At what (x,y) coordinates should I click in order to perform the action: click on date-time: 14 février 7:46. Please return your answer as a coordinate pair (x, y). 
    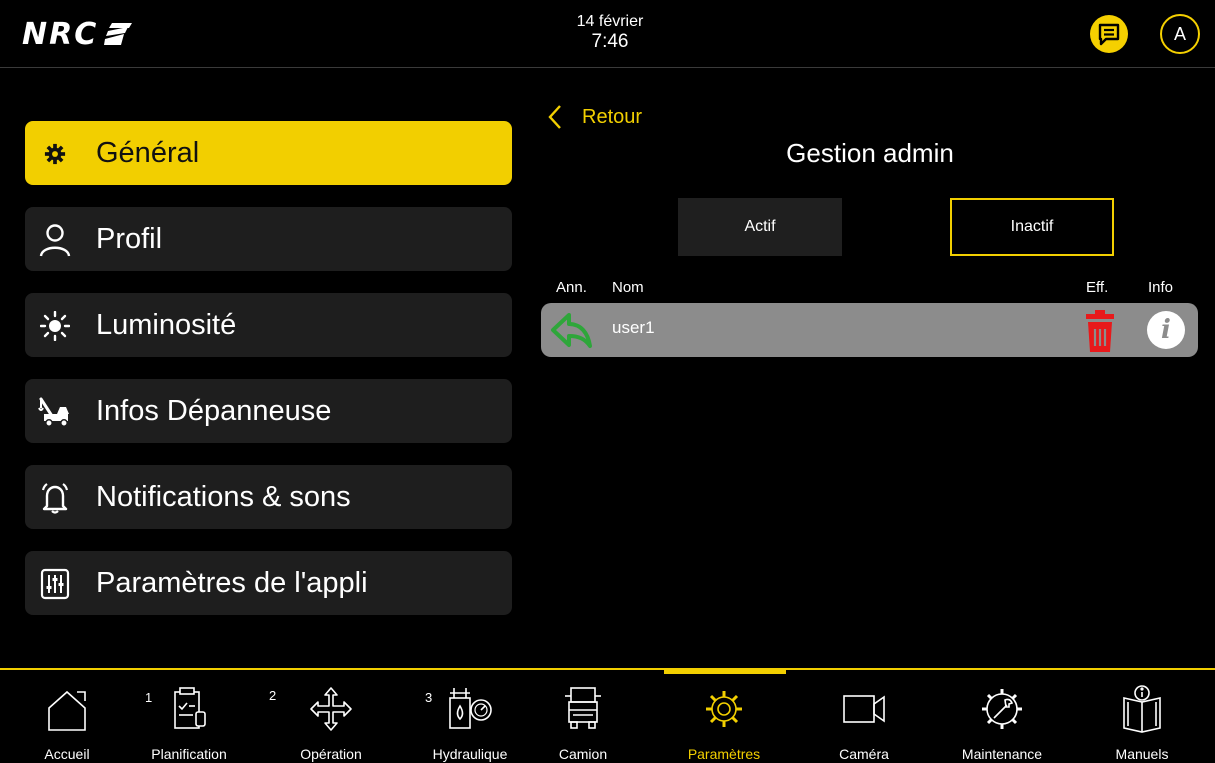
    Looking at the image, I should click on (610, 32).